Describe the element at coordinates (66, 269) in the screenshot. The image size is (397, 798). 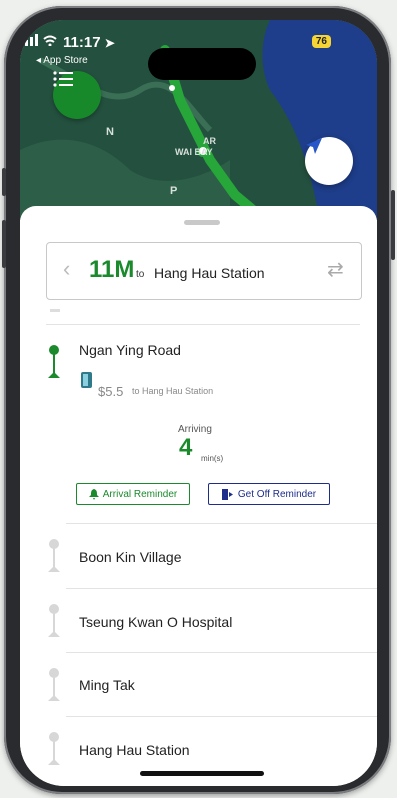
I see `chevron-left-icon: ‹` at that location.